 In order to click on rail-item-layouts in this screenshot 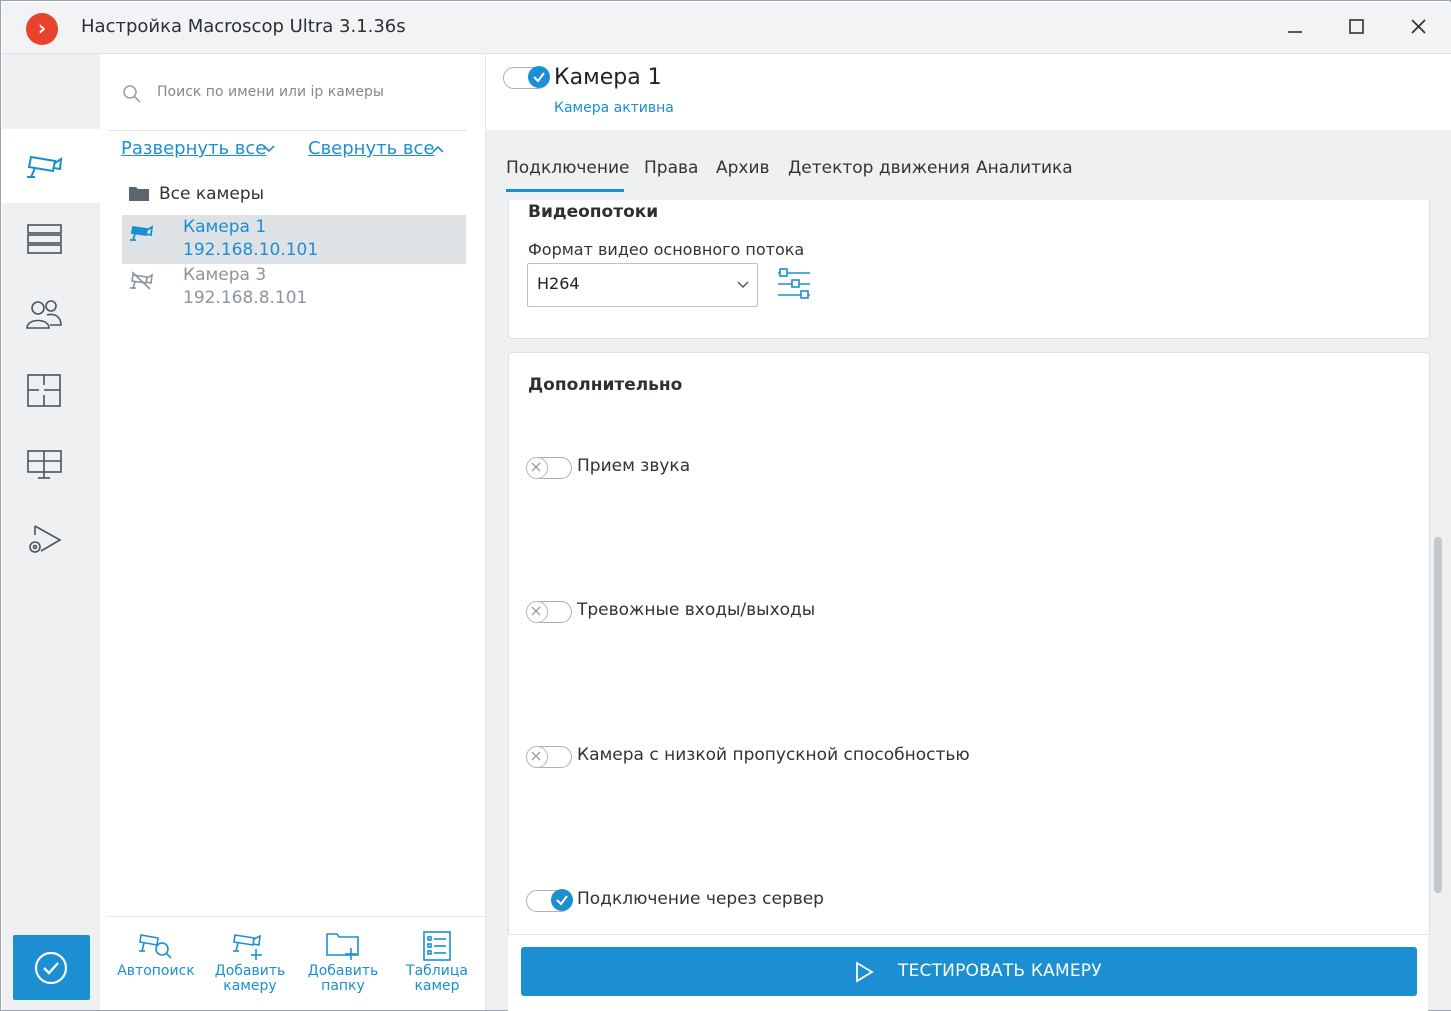, I will do `click(51, 392)`.